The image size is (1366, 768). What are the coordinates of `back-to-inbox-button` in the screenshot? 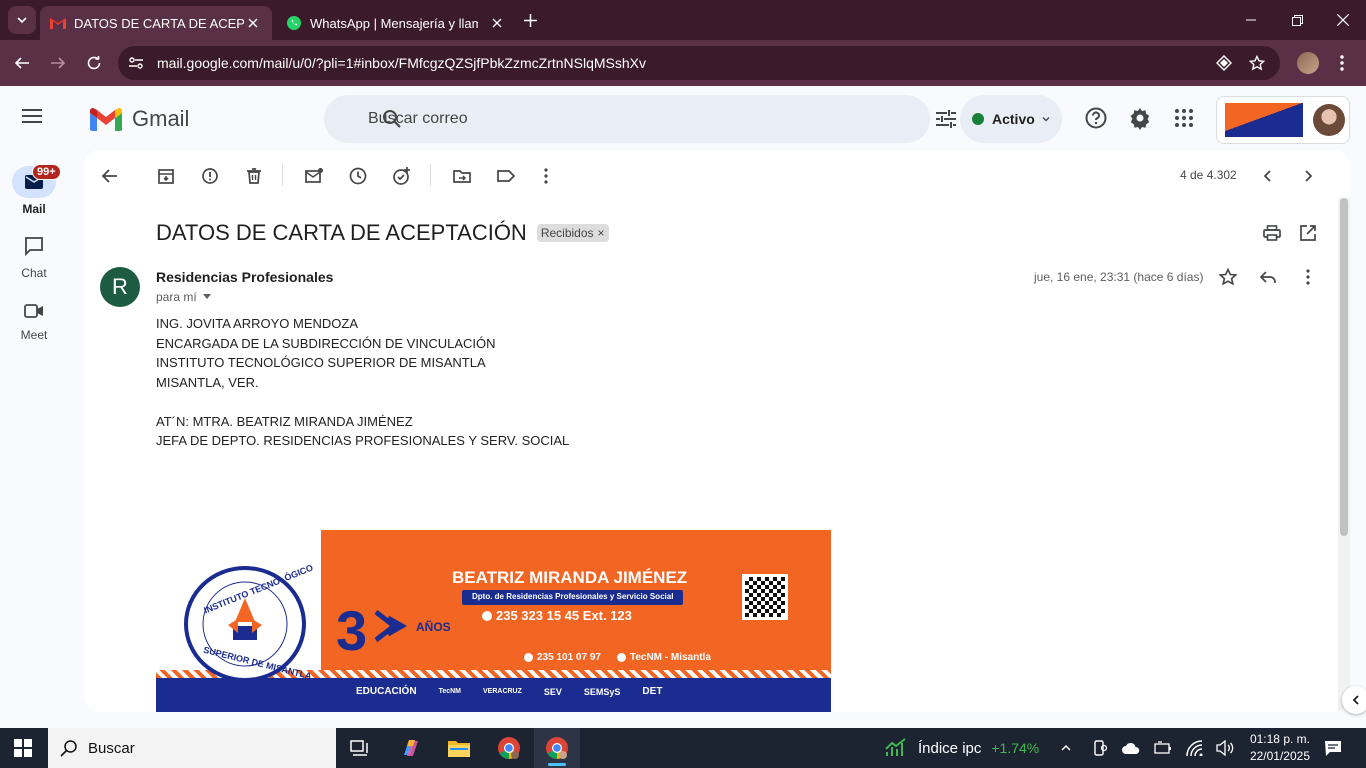 It's located at (110, 176).